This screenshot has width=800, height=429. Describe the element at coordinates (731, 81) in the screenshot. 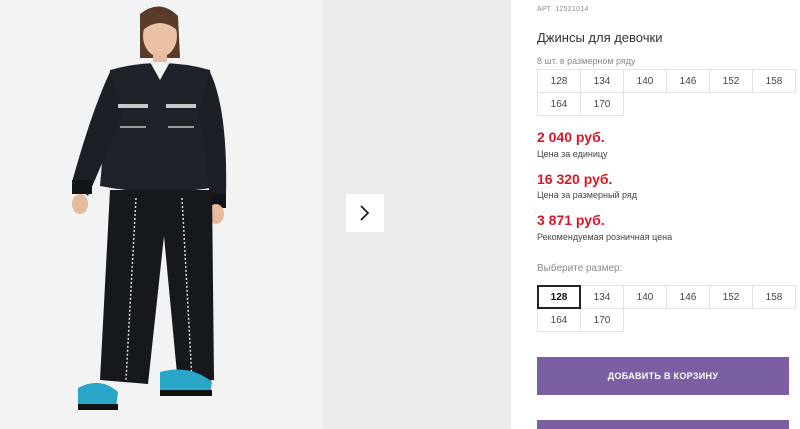

I see `size-row-cell: 152` at that location.